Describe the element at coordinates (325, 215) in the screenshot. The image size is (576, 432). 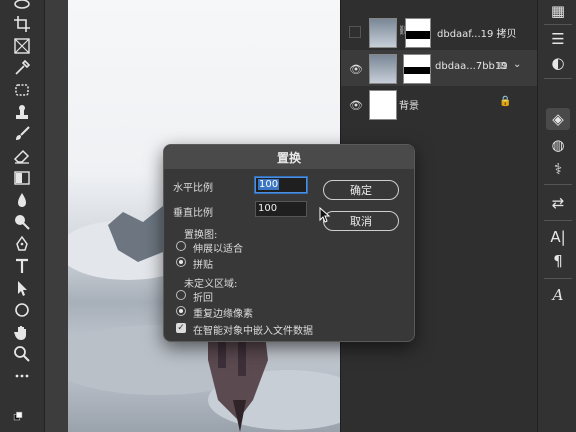
I see `mouse-cursor-icon` at that location.